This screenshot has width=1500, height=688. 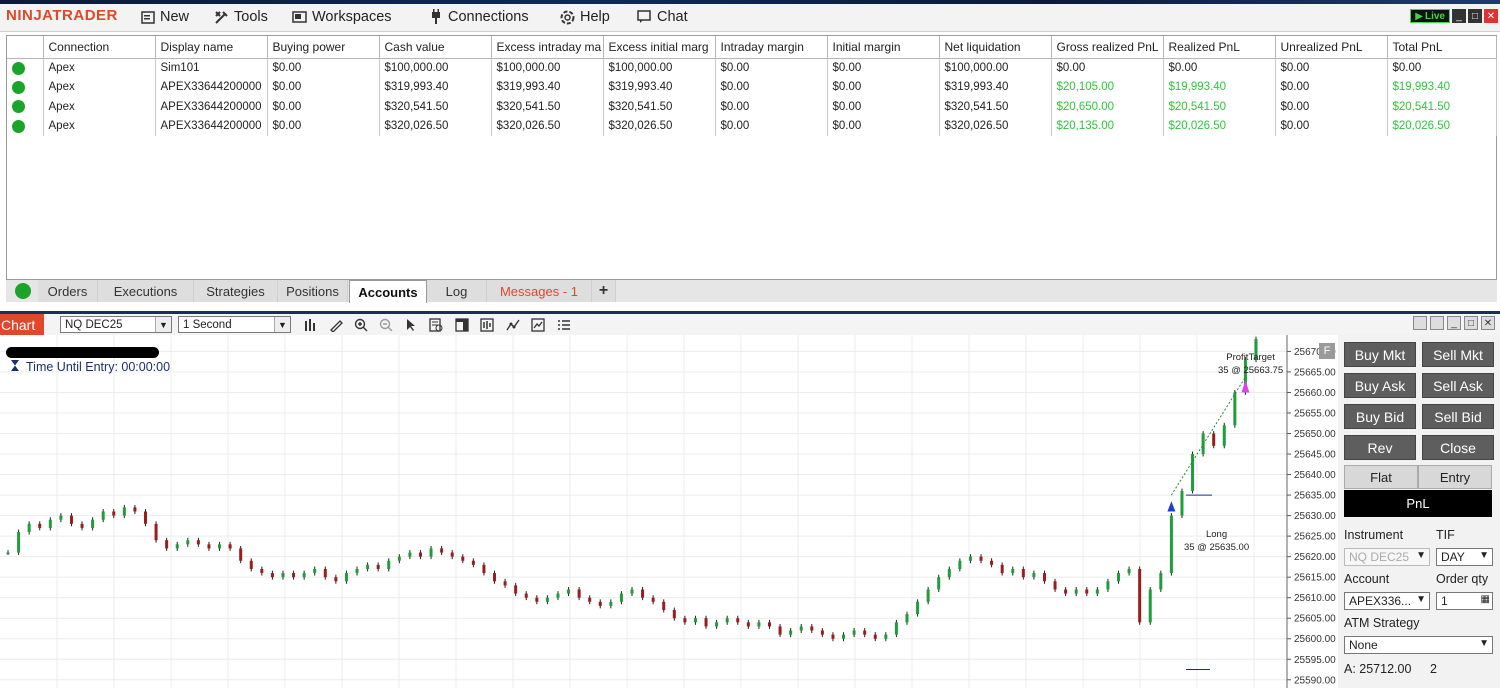 What do you see at coordinates (99, 68) in the screenshot?
I see `table-cell: Apex` at bounding box center [99, 68].